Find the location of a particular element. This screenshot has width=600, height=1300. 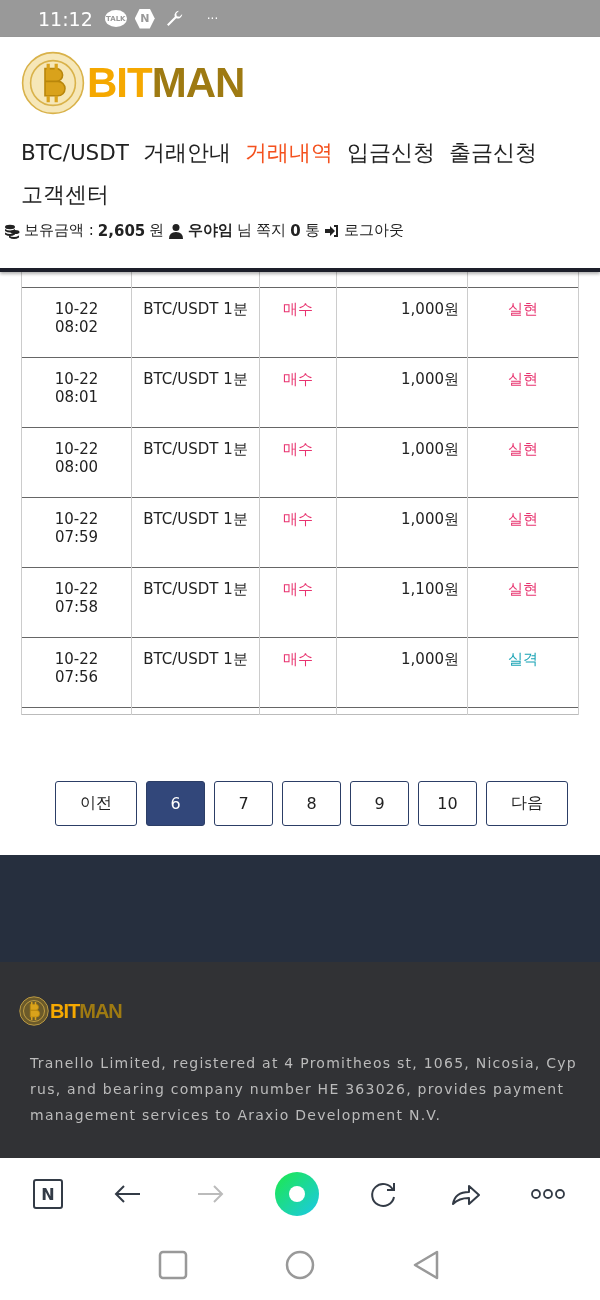

message-unit: 통 is located at coordinates (312, 230).